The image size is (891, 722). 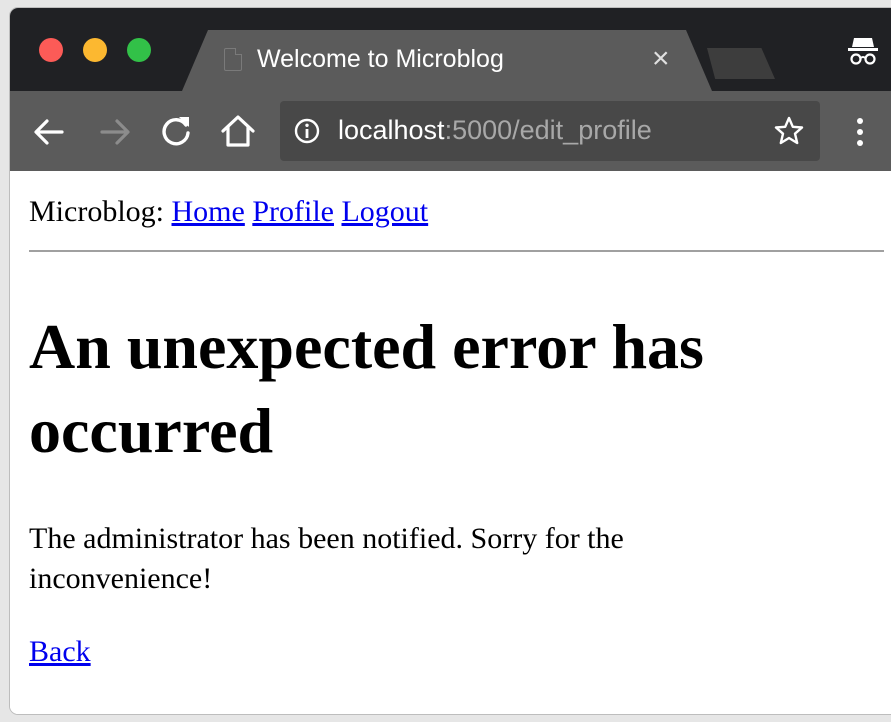 What do you see at coordinates (208, 211) in the screenshot?
I see `nav-link-home: Home` at bounding box center [208, 211].